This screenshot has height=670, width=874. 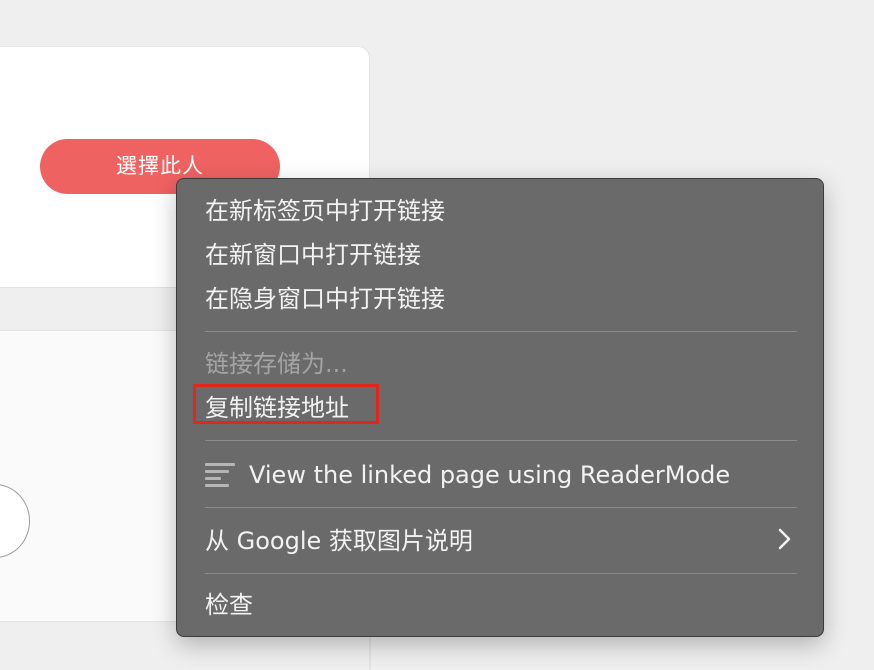 I want to click on menu-item-open-in-incognito: 在隐身窗口中打开链接, so click(x=325, y=299).